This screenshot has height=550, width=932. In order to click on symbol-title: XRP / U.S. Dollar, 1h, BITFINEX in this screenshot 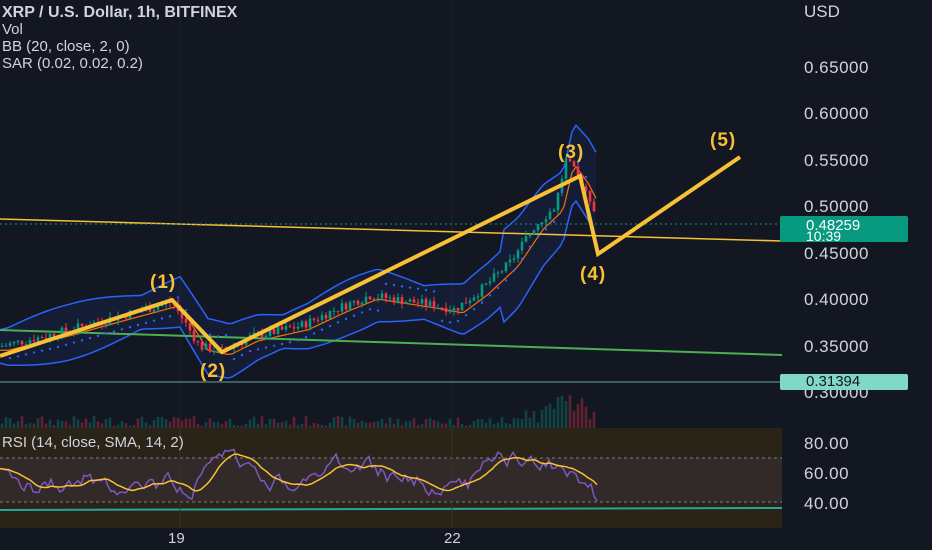, I will do `click(119, 12)`.